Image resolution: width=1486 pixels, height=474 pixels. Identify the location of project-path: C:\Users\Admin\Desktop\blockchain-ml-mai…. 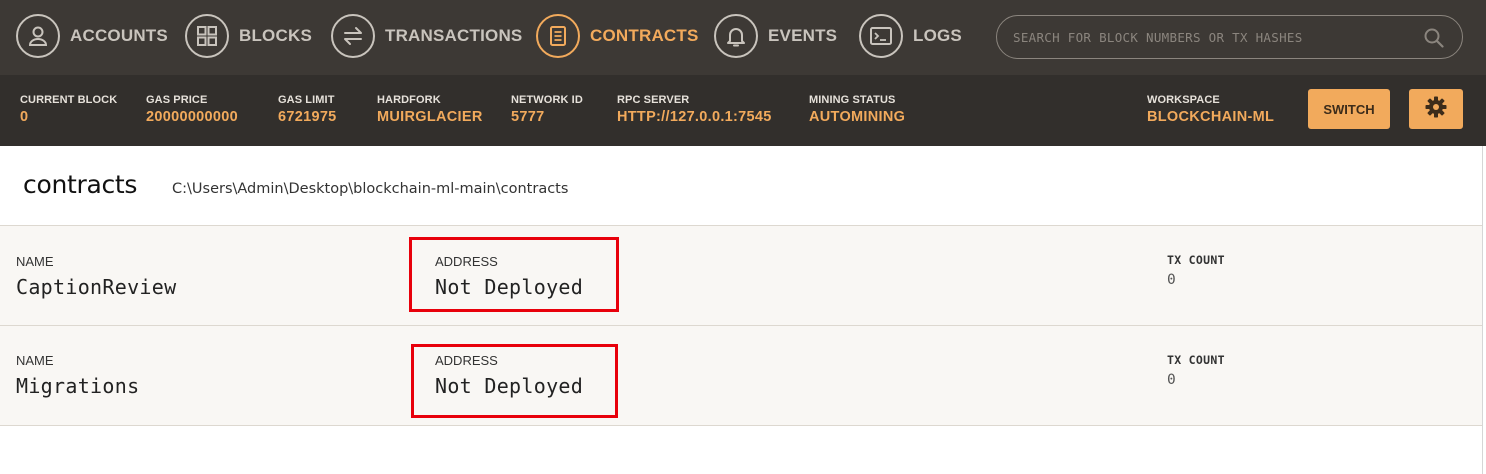
(370, 189).